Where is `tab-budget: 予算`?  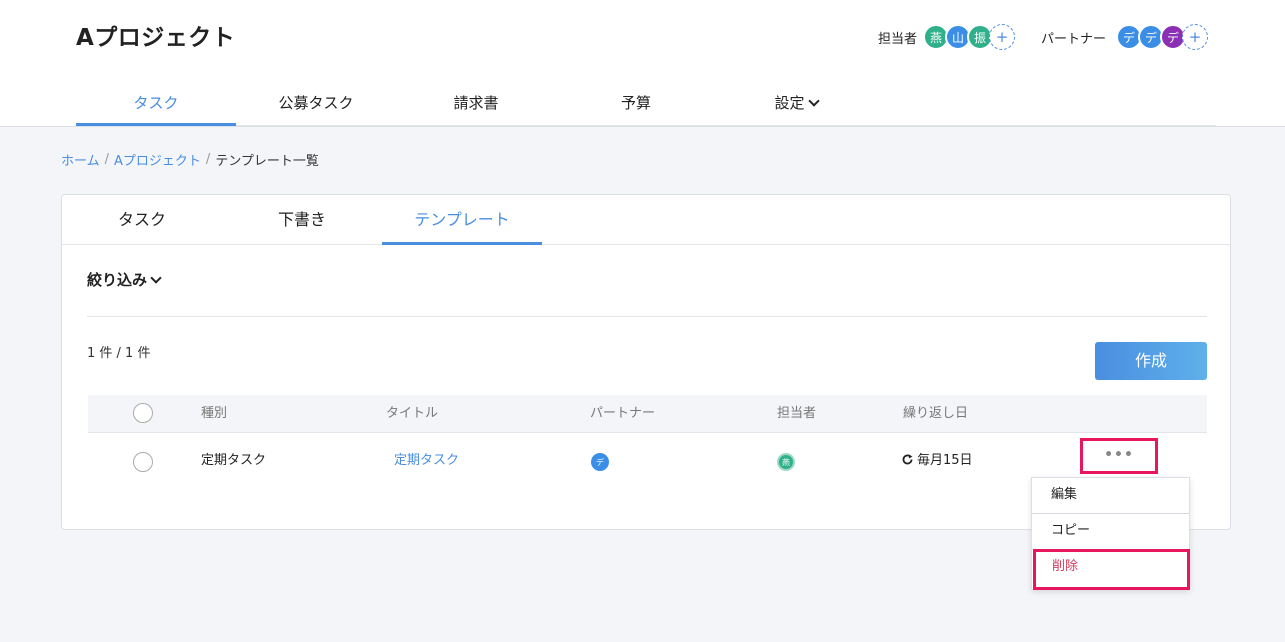
tab-budget: 予算 is located at coordinates (636, 104).